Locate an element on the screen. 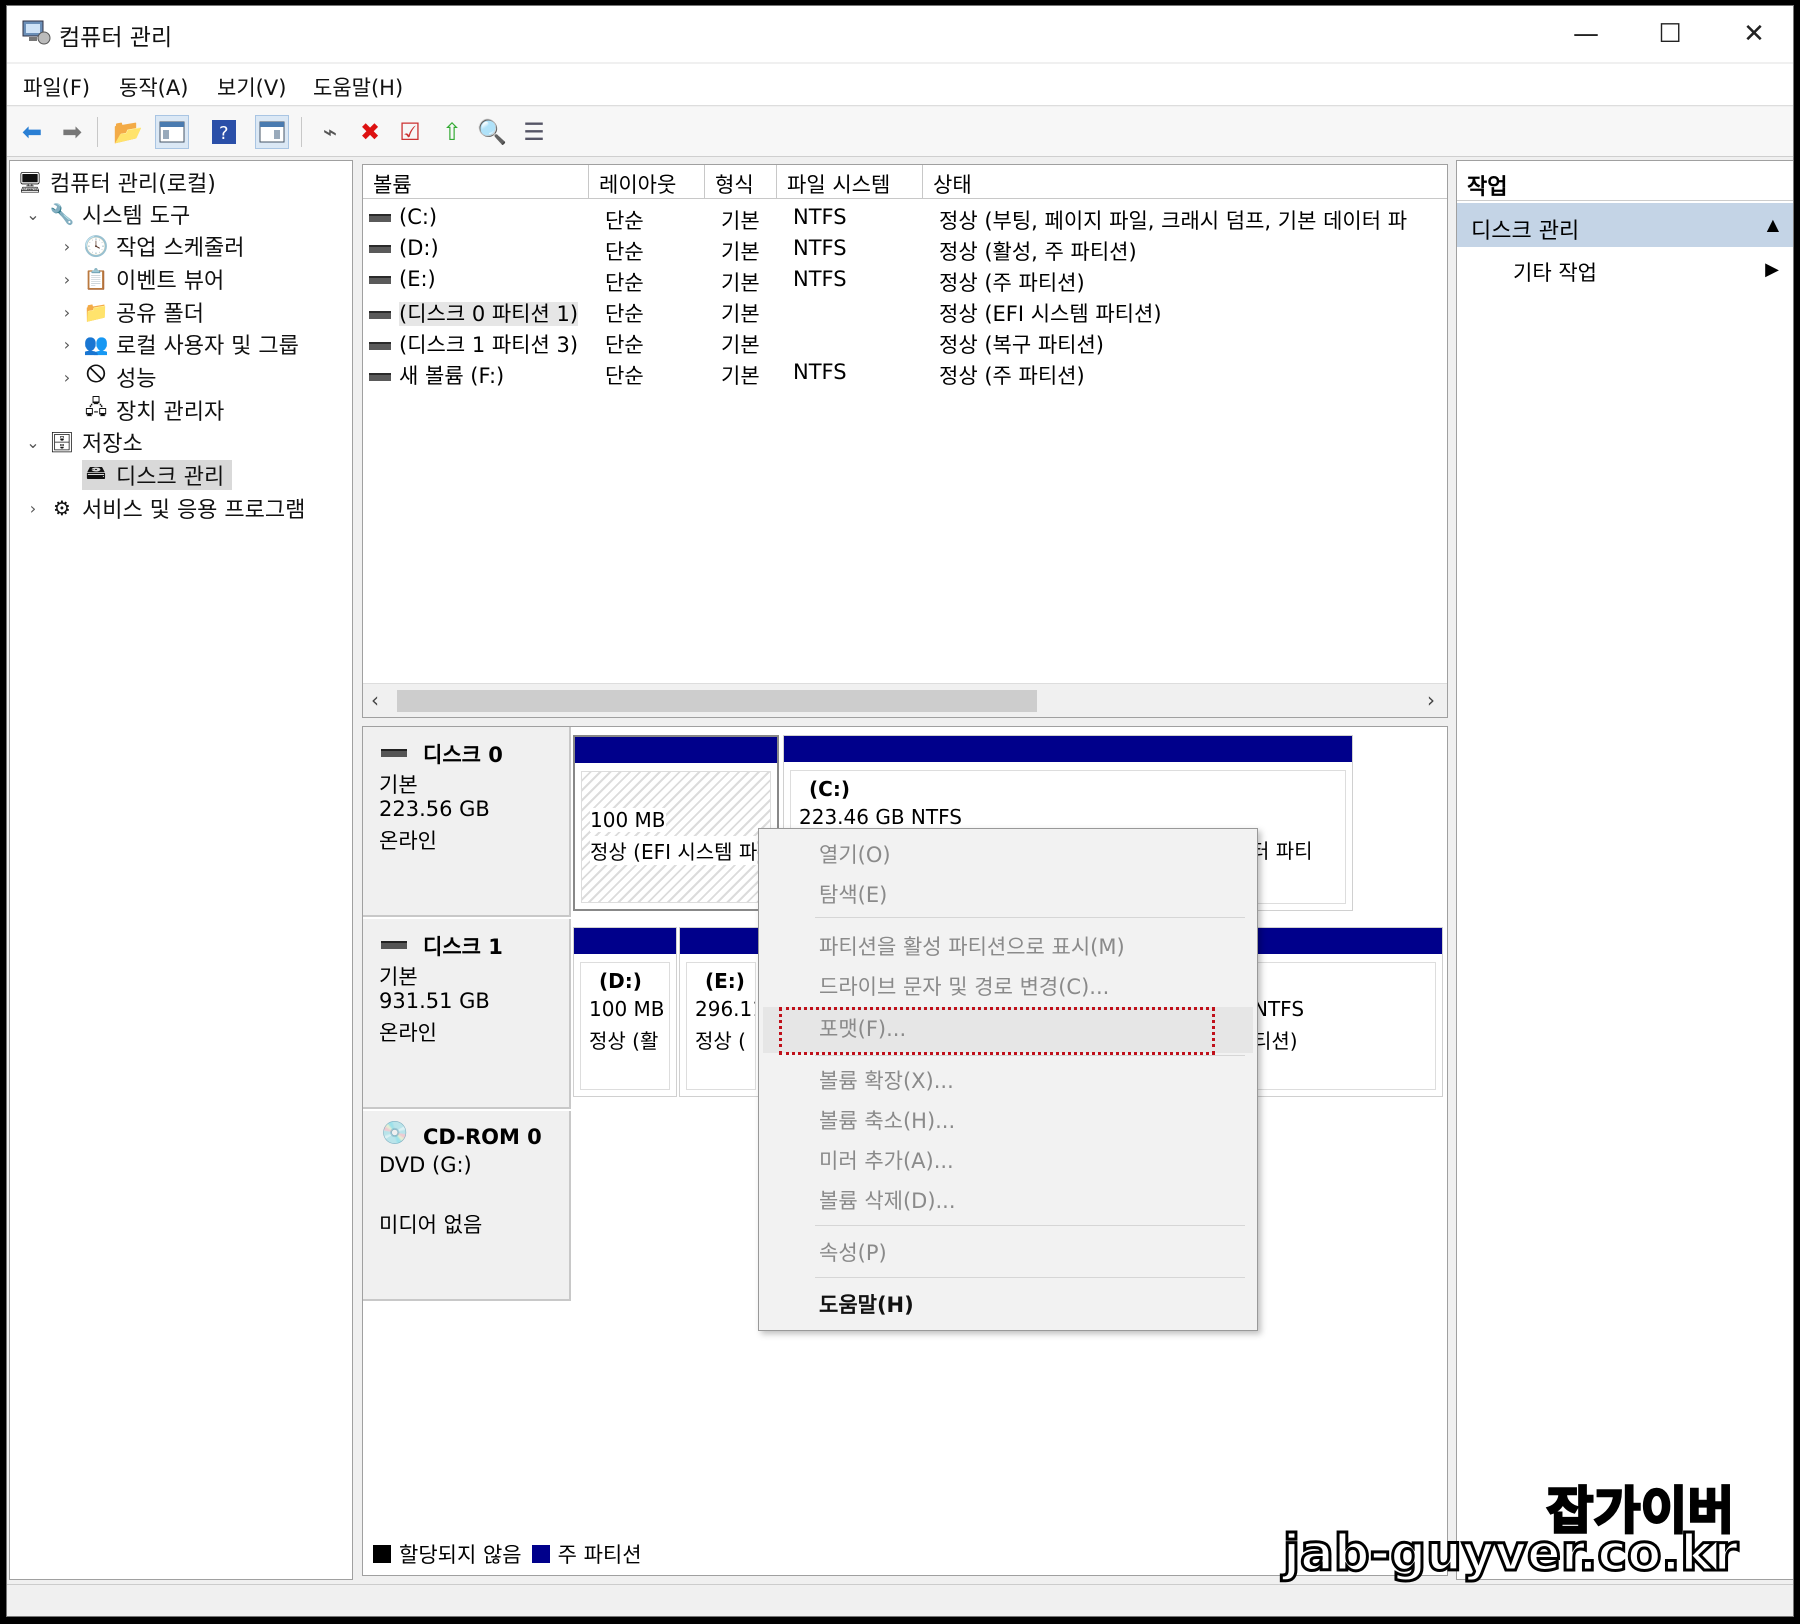  partition-status: 정상 (활 is located at coordinates (624, 1041).